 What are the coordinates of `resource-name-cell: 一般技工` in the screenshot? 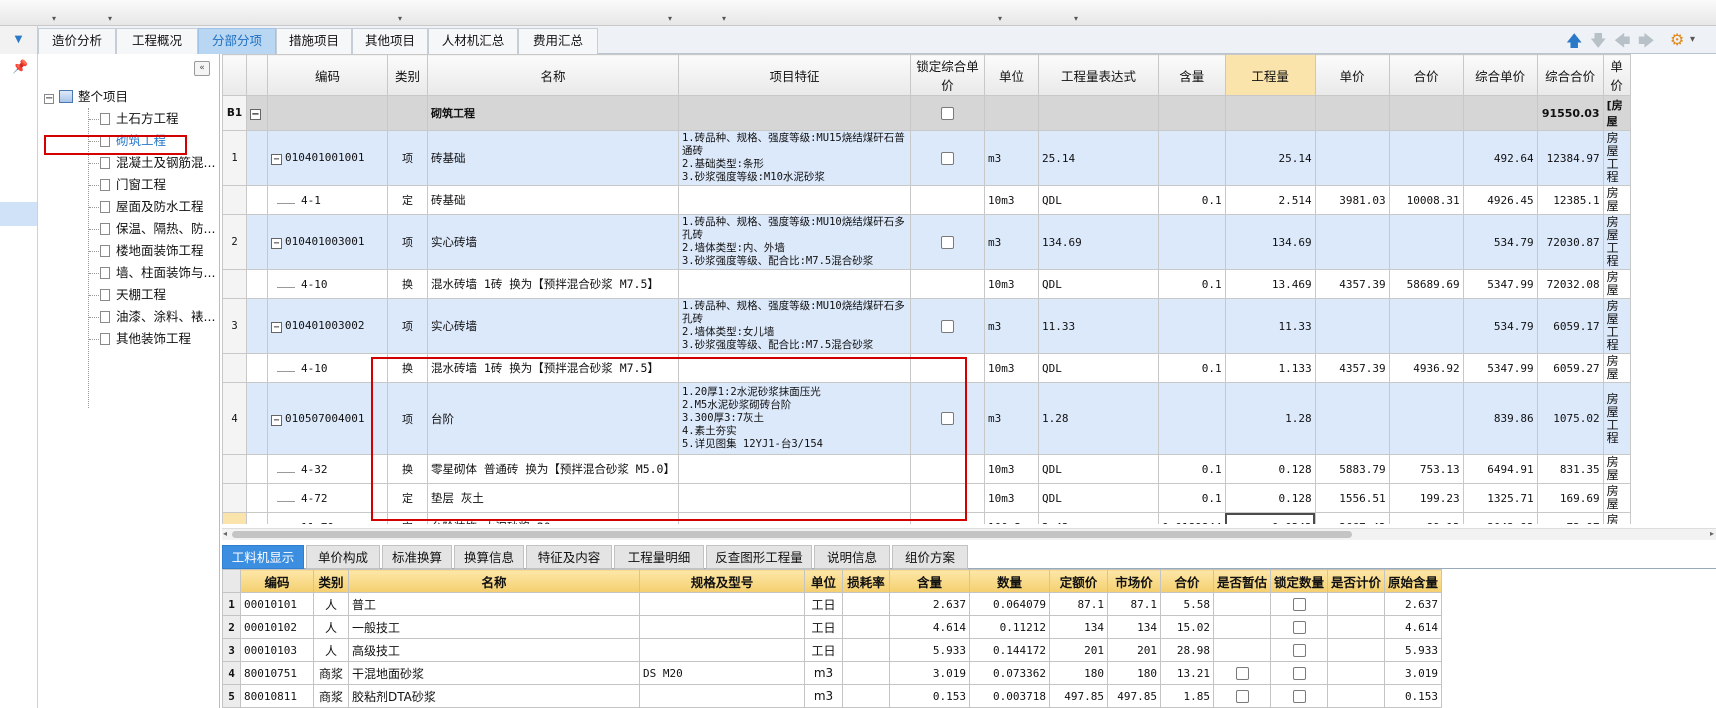 It's located at (494, 627).